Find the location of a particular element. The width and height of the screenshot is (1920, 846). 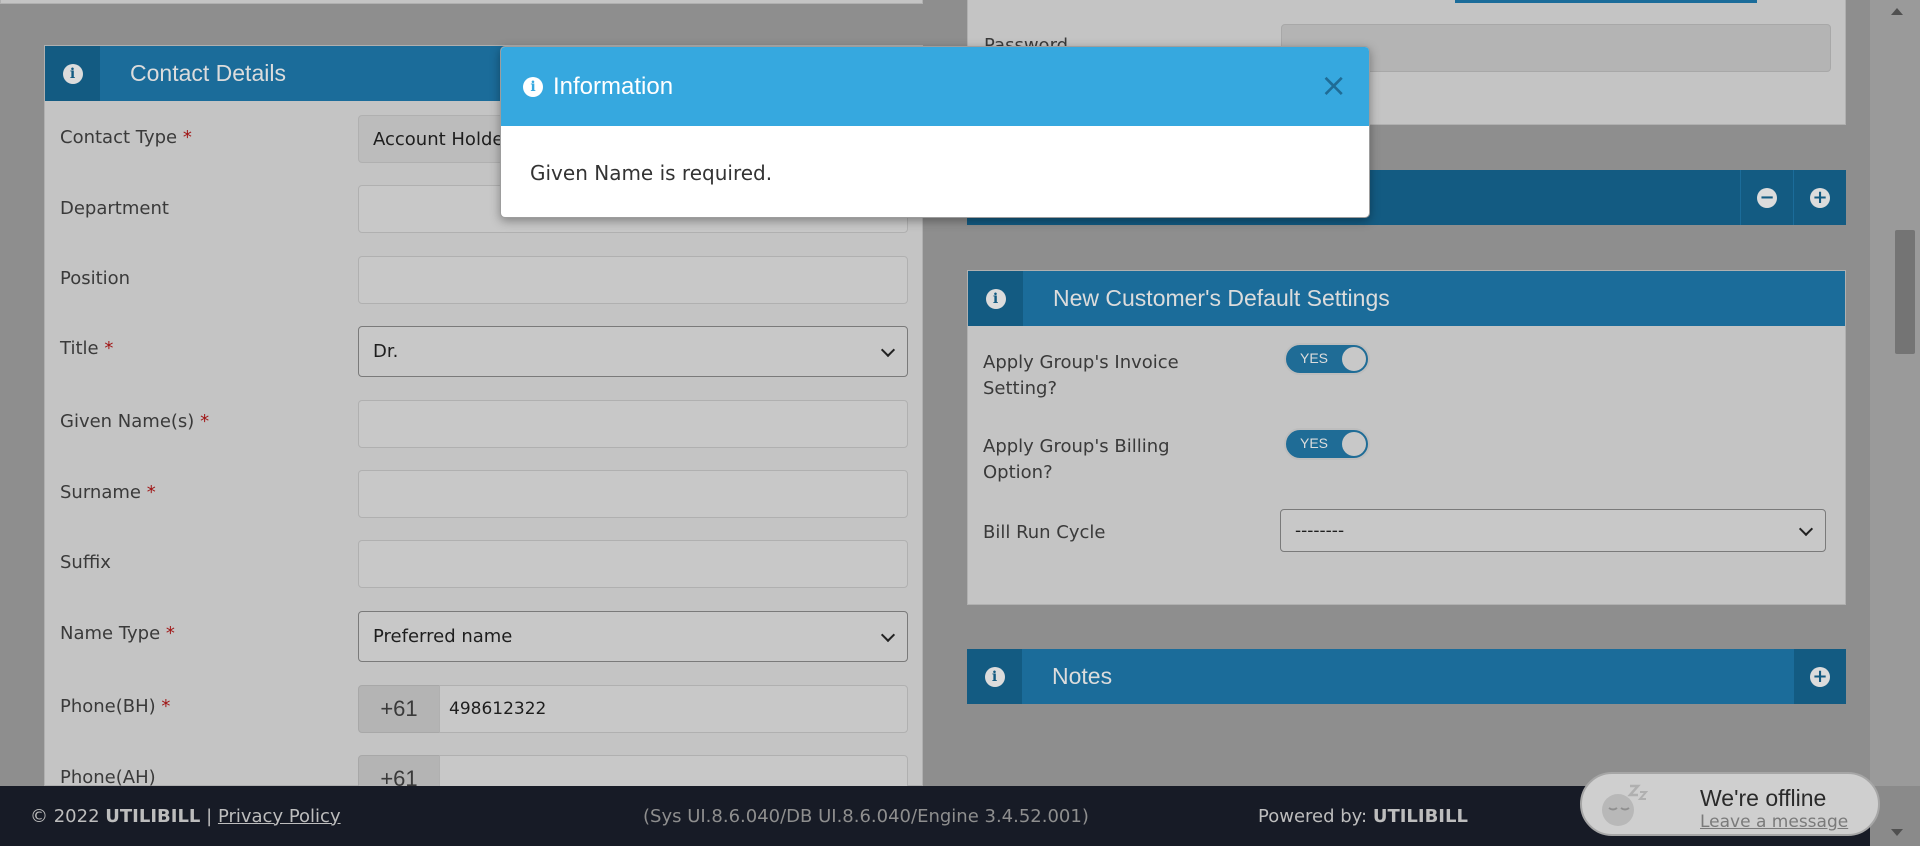

surname-field is located at coordinates (633, 494).